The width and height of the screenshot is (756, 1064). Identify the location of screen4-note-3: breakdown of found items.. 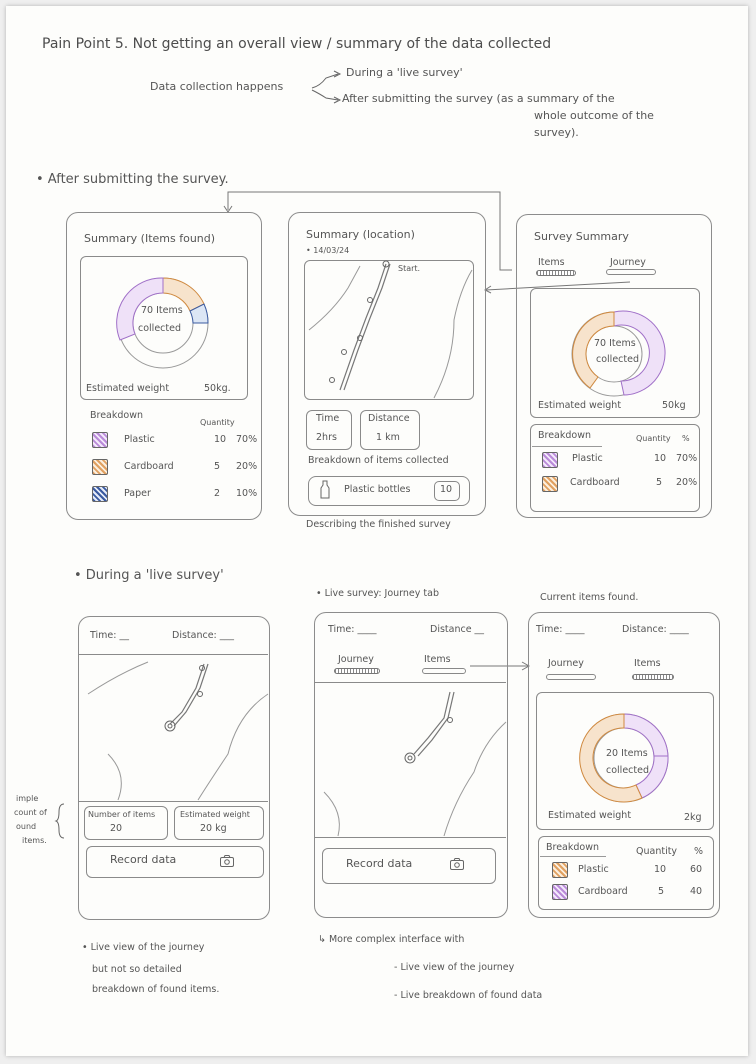
(156, 989).